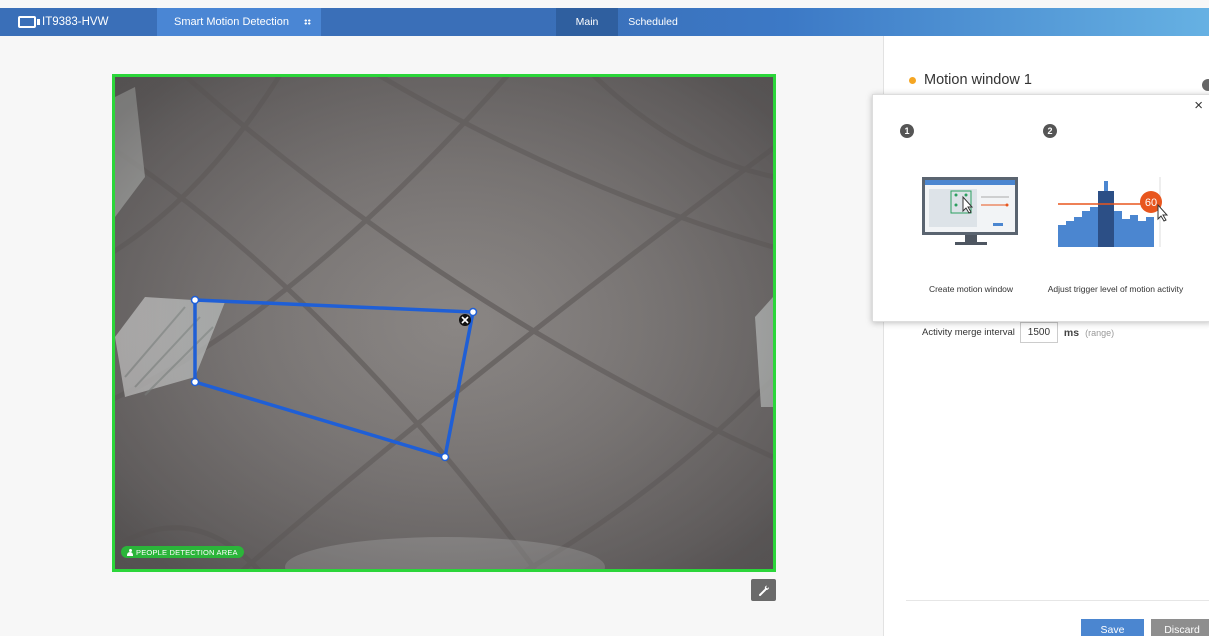 This screenshot has height=636, width=1209. I want to click on merge-interval-input: 1500, so click(1038, 332).